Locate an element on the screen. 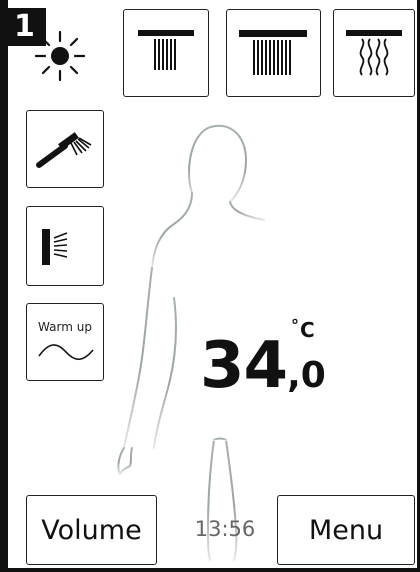 This screenshot has width=420, height=572. wide-rain-shower-button is located at coordinates (273, 53).